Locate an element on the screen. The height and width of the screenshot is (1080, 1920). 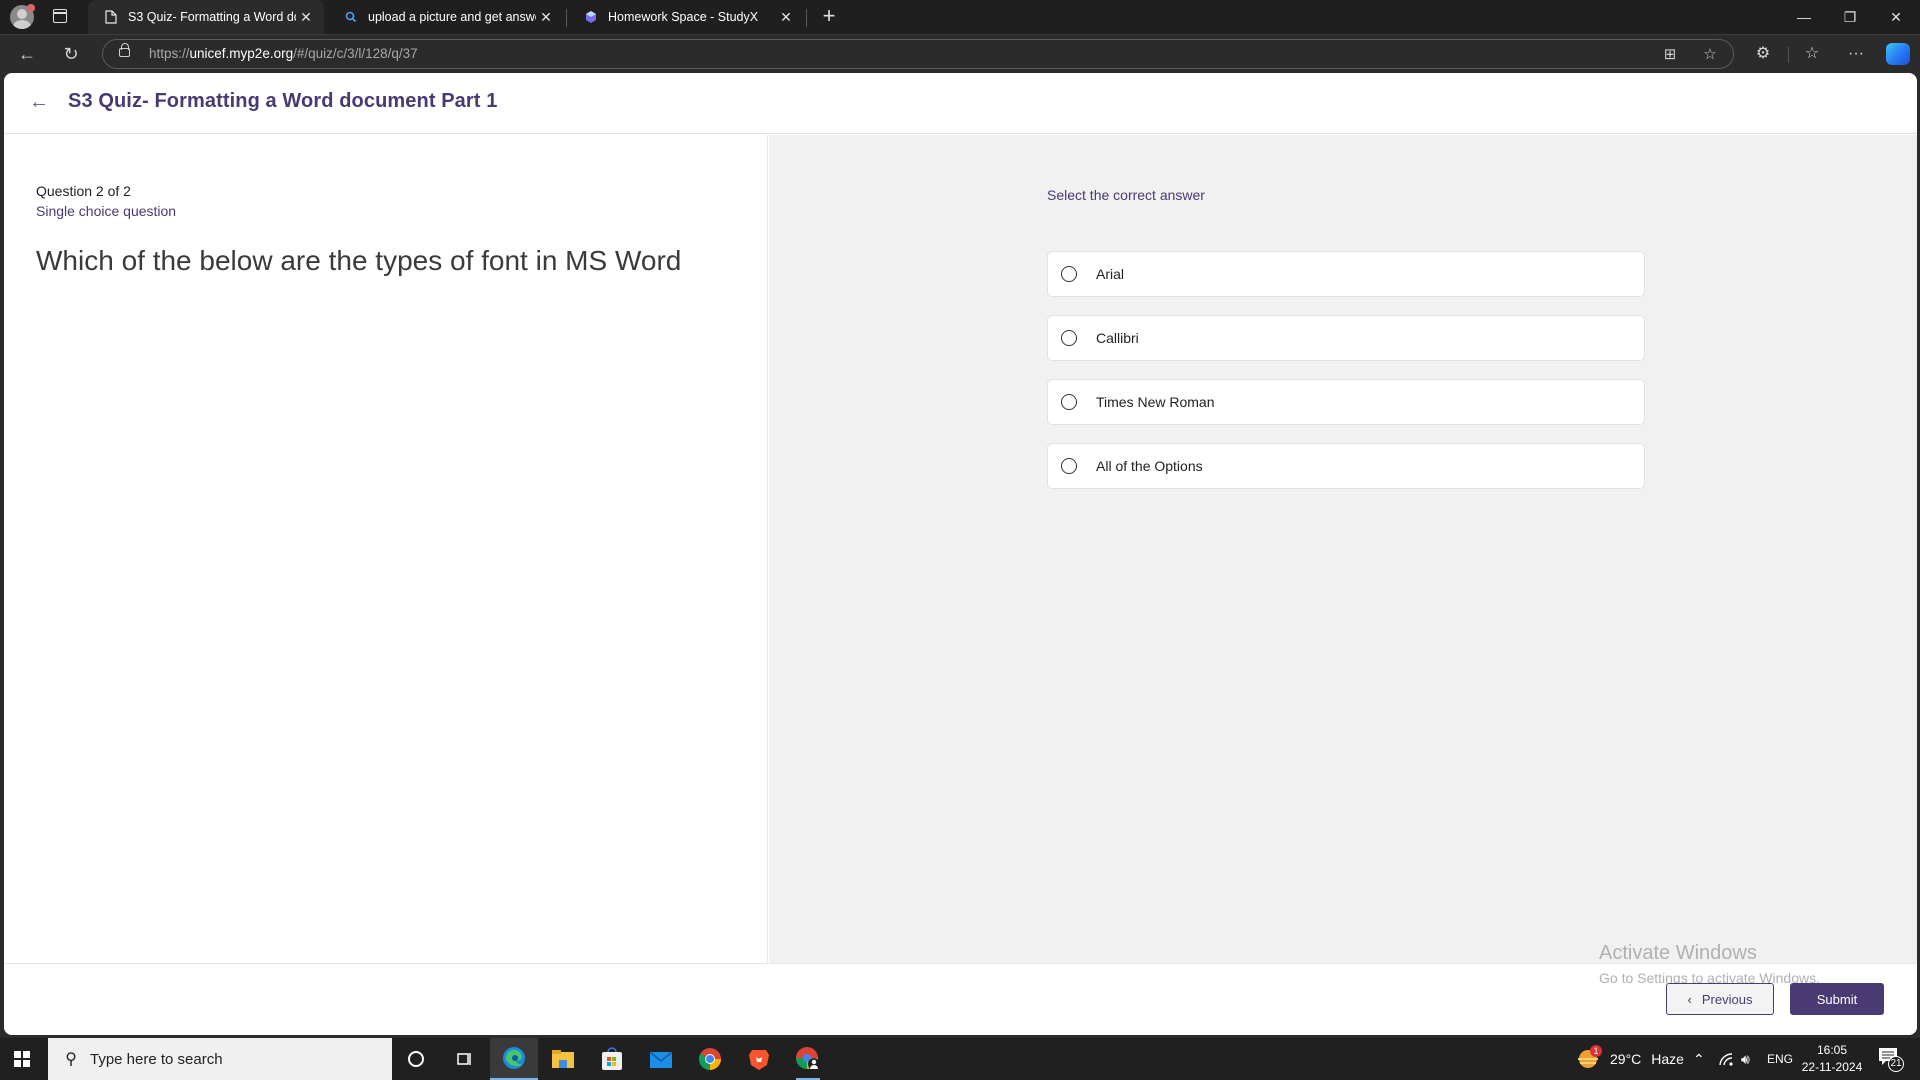
chrome-icon is located at coordinates (710, 1059).